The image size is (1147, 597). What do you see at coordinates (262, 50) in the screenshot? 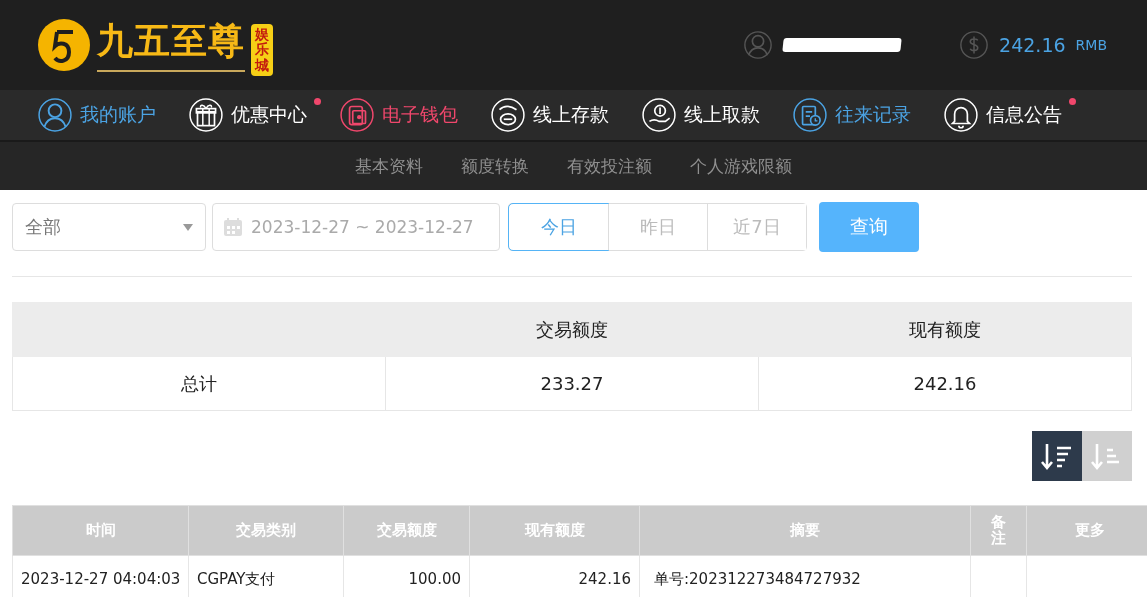
I see `logo-badge: 娱乐城` at bounding box center [262, 50].